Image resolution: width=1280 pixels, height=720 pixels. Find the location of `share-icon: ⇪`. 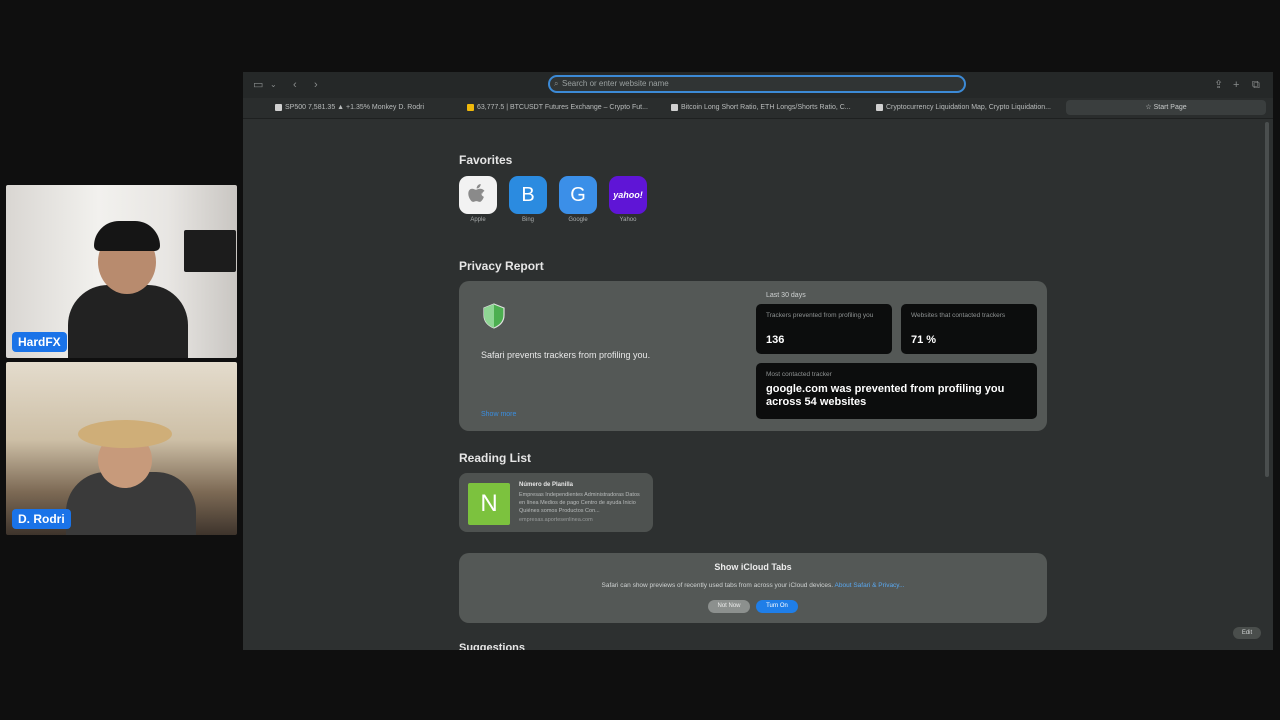

share-icon: ⇪ is located at coordinates (1218, 85).